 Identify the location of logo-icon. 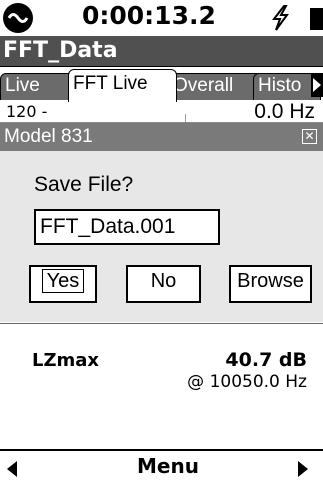
(18, 18).